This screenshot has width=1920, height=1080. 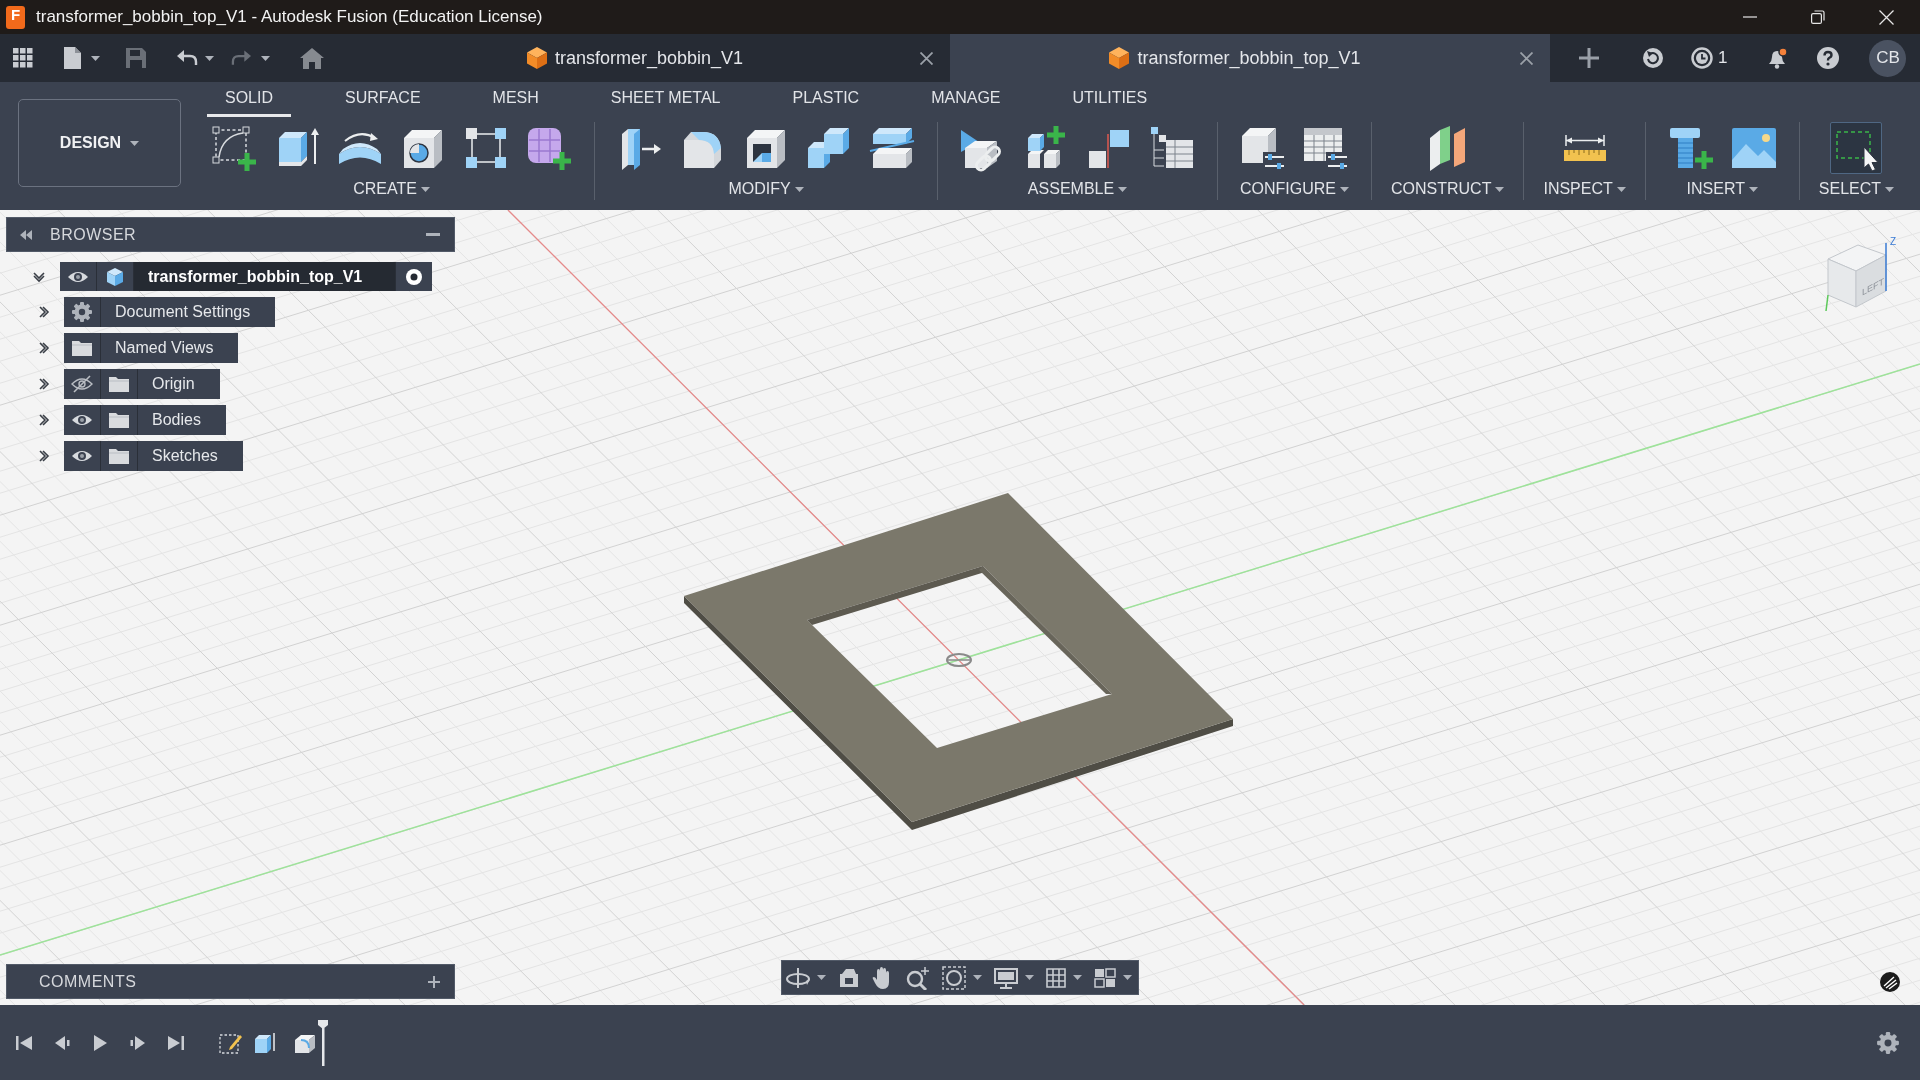 What do you see at coordinates (798, 977) in the screenshot?
I see `orbit-icon` at bounding box center [798, 977].